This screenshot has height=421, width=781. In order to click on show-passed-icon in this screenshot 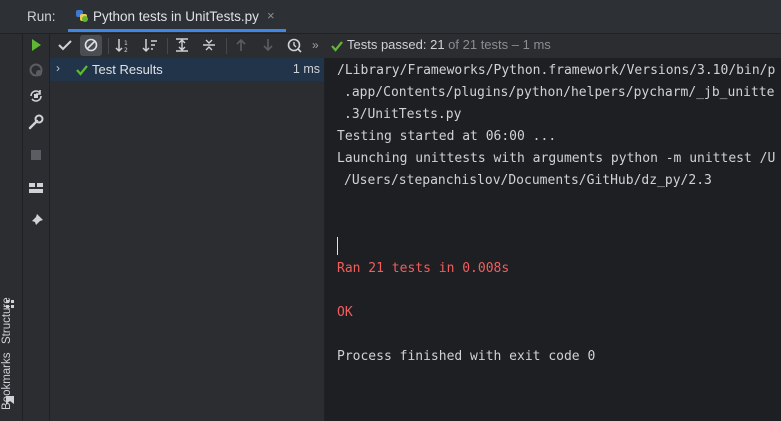, I will do `click(65, 45)`.